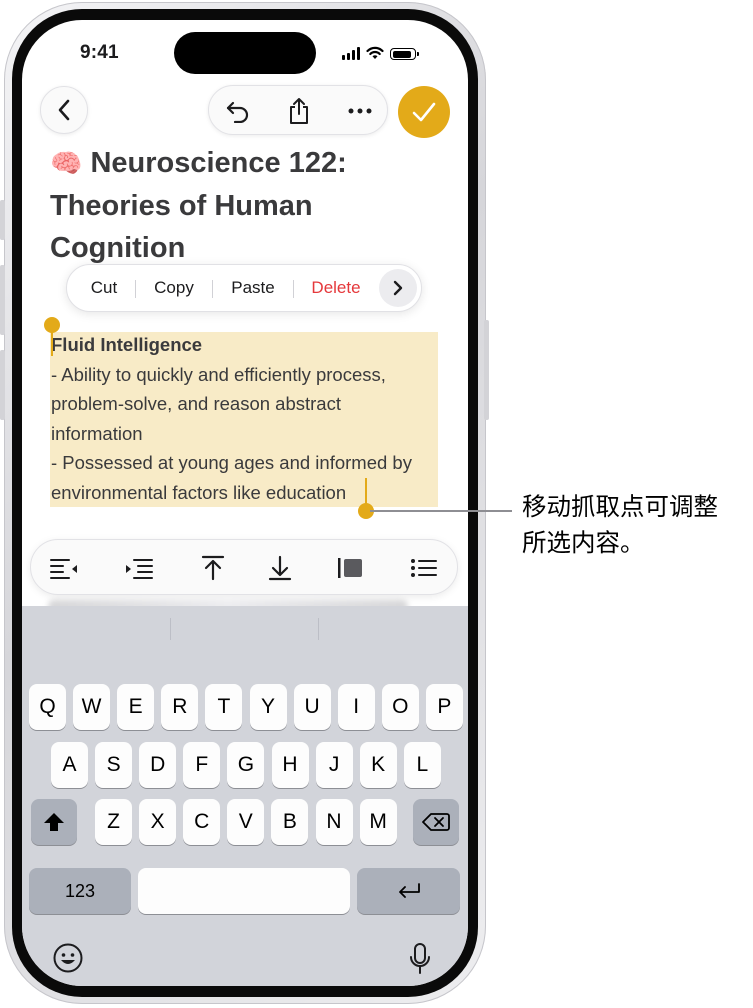  Describe the element at coordinates (444, 707) in the screenshot. I see `key-p: P` at that location.